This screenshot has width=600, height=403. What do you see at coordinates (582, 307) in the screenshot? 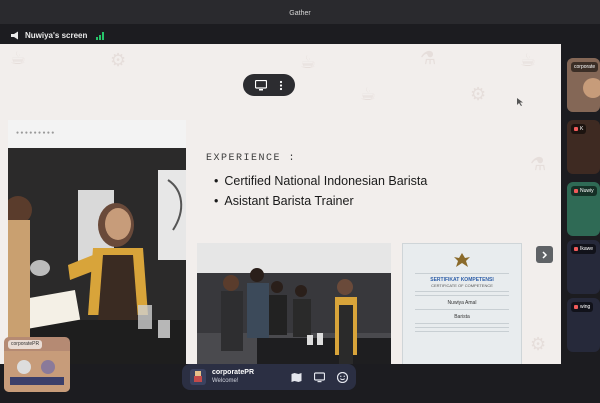
I see `participant-name-tag: wing` at bounding box center [582, 307].